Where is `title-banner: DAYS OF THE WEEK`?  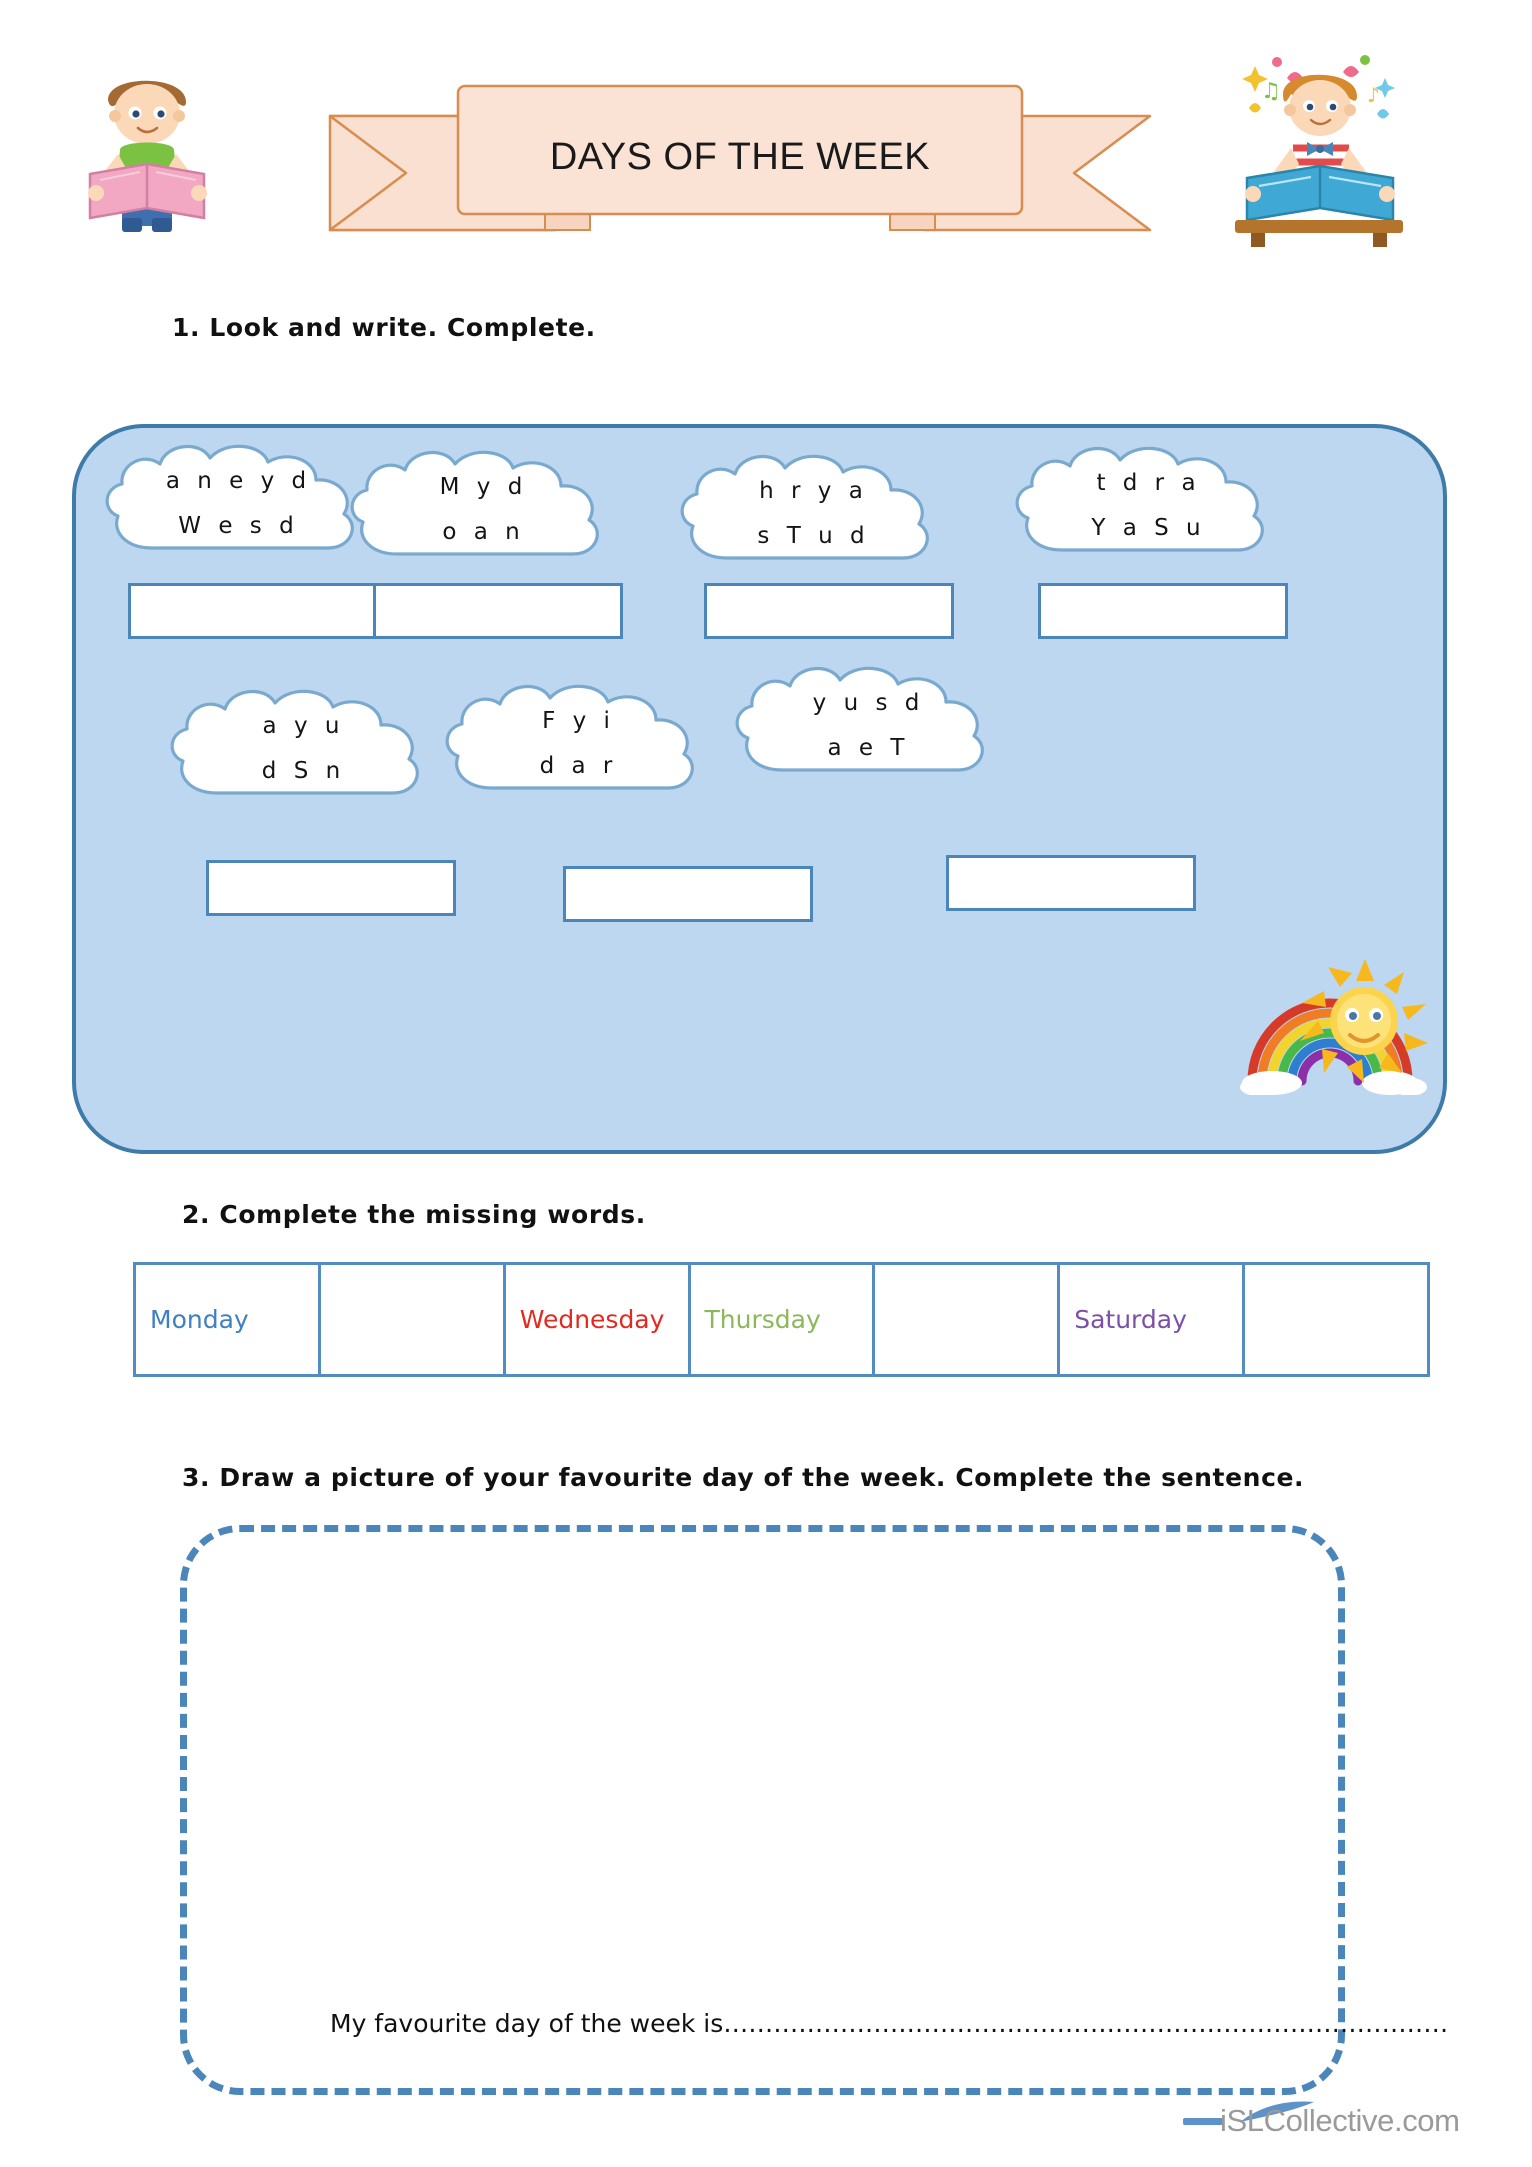
title-banner: DAYS OF THE WEEK is located at coordinates (740, 158).